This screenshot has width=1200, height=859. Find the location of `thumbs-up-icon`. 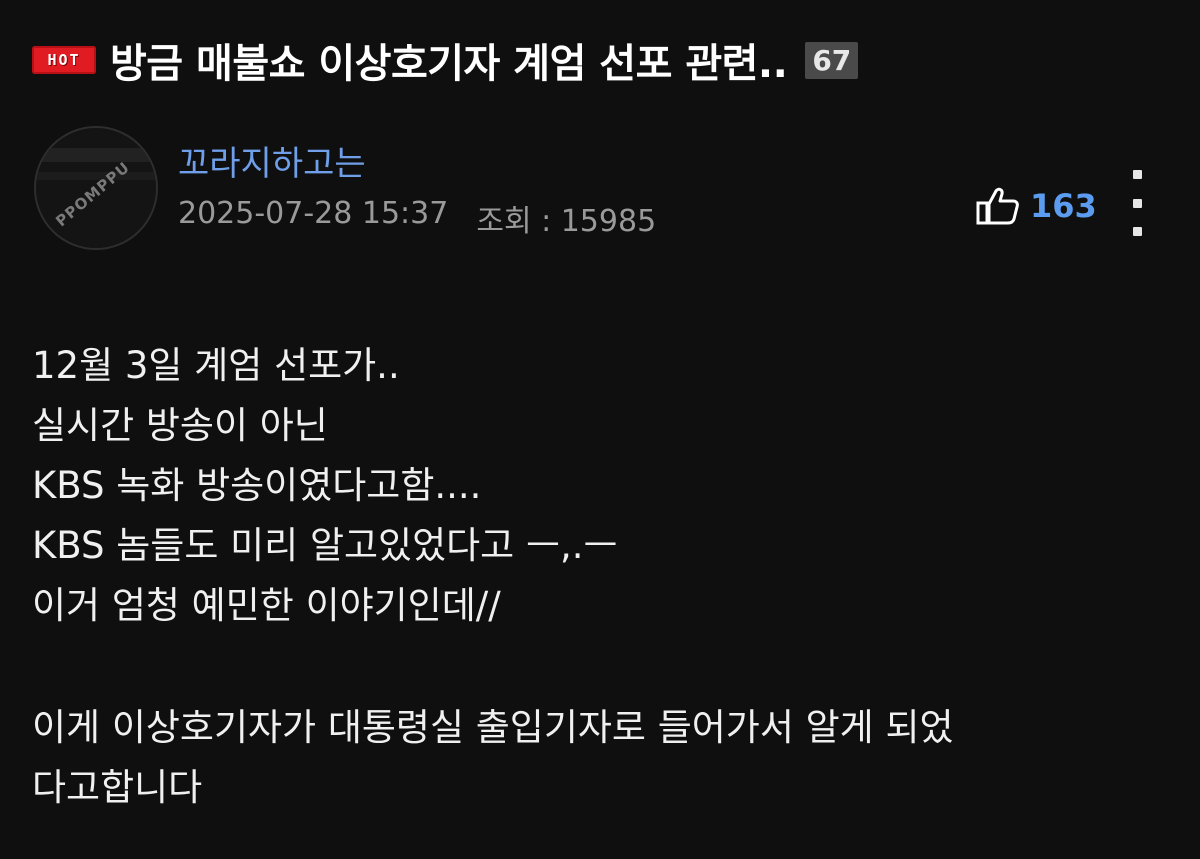

thumbs-up-icon is located at coordinates (997, 206).